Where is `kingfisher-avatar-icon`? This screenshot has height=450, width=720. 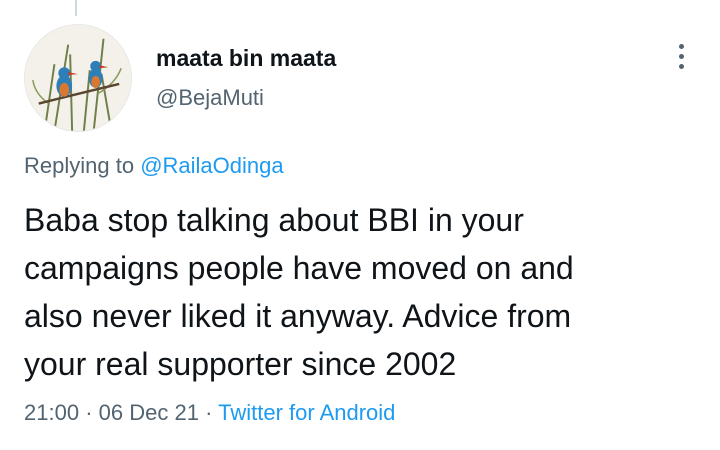 kingfisher-avatar-icon is located at coordinates (78, 78).